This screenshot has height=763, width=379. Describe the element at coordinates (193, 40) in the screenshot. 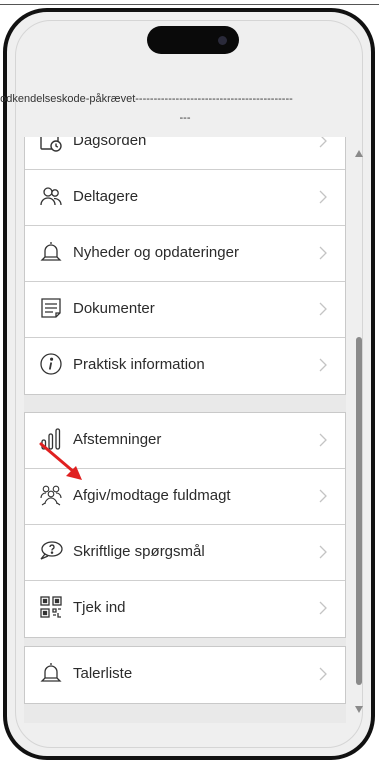

I see `dynamic-island` at that location.